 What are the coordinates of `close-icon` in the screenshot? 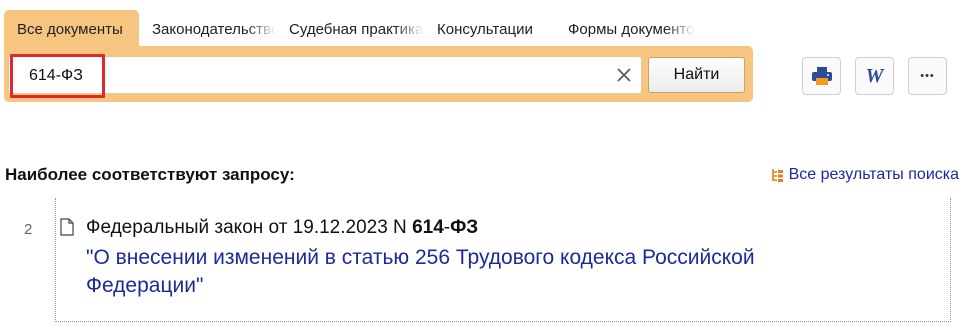 It's located at (624, 75).